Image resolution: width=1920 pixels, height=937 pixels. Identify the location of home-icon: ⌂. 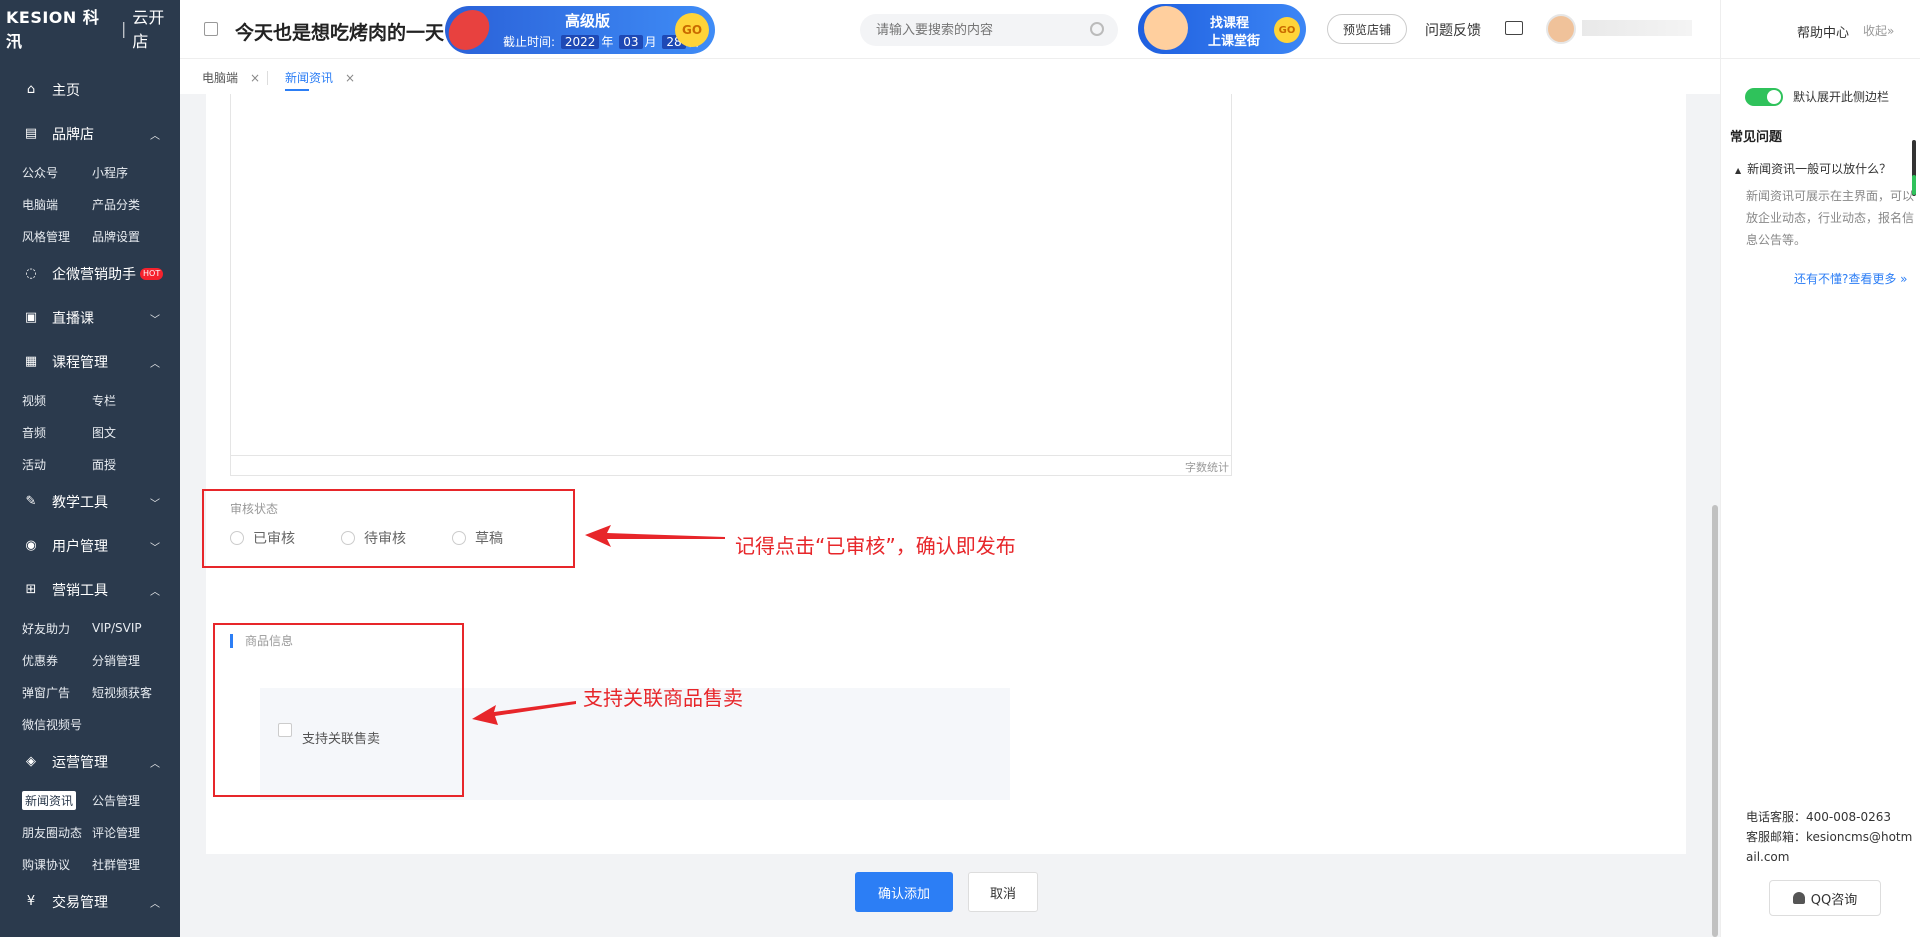
(31, 89).